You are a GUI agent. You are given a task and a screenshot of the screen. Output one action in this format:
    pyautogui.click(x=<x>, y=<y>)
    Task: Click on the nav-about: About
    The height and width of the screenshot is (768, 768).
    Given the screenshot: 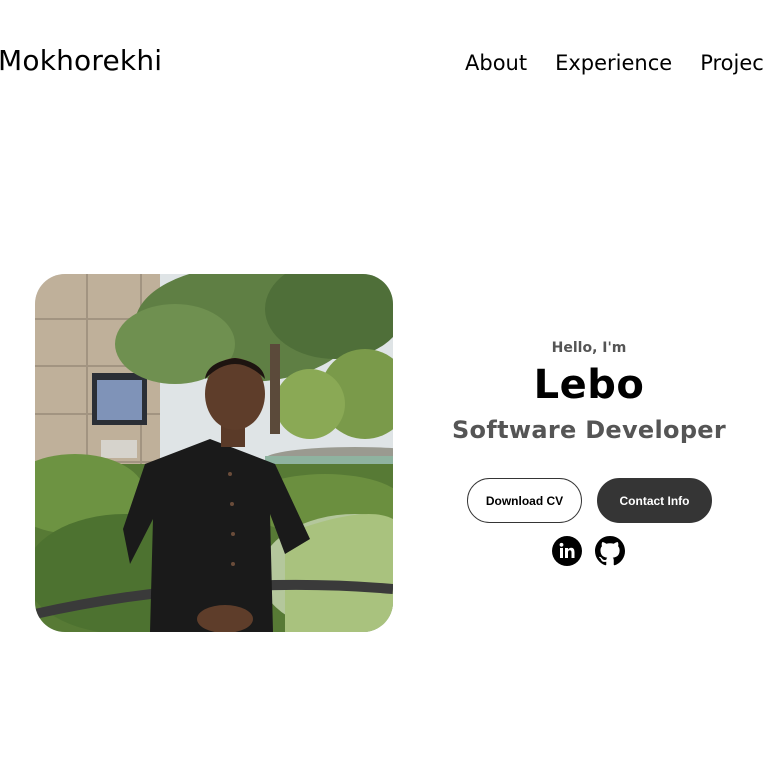 What is the action you would take?
    pyautogui.click(x=496, y=63)
    